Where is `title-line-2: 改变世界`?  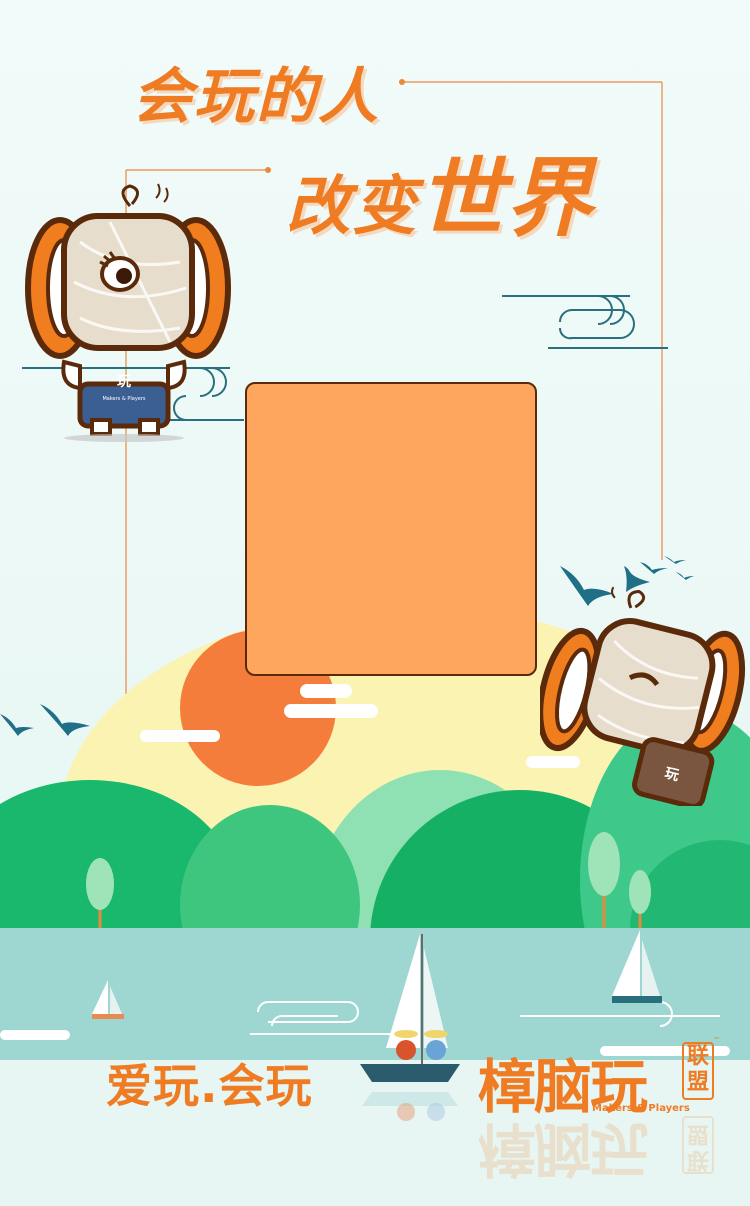
title-line-2: 改变世界 is located at coordinates (440, 190).